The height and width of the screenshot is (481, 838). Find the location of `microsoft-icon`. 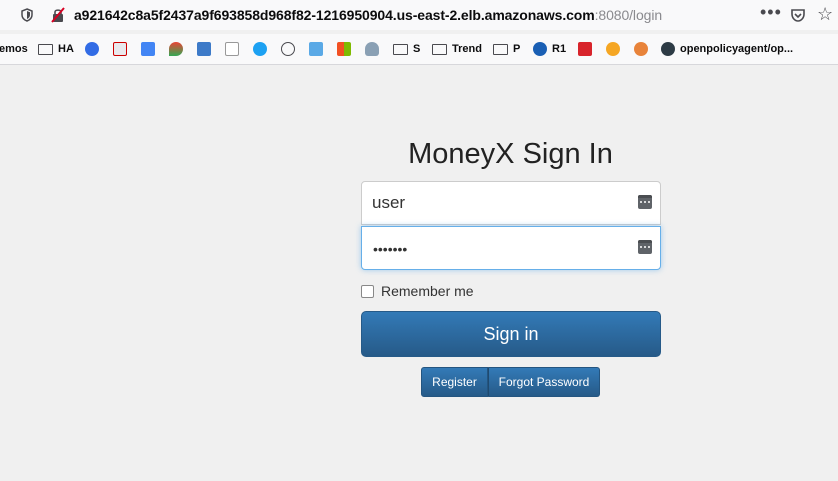

microsoft-icon is located at coordinates (344, 49).